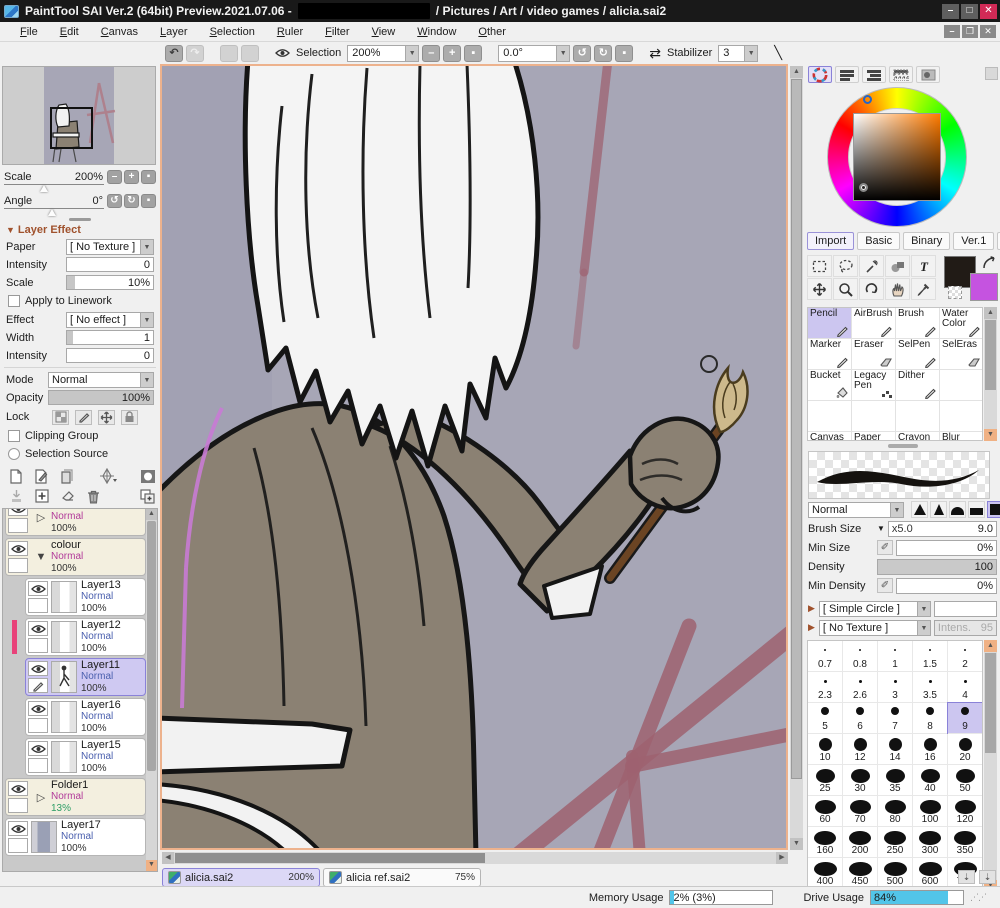  Describe the element at coordinates (16, 476) in the screenshot. I see `new-layer-button` at that location.